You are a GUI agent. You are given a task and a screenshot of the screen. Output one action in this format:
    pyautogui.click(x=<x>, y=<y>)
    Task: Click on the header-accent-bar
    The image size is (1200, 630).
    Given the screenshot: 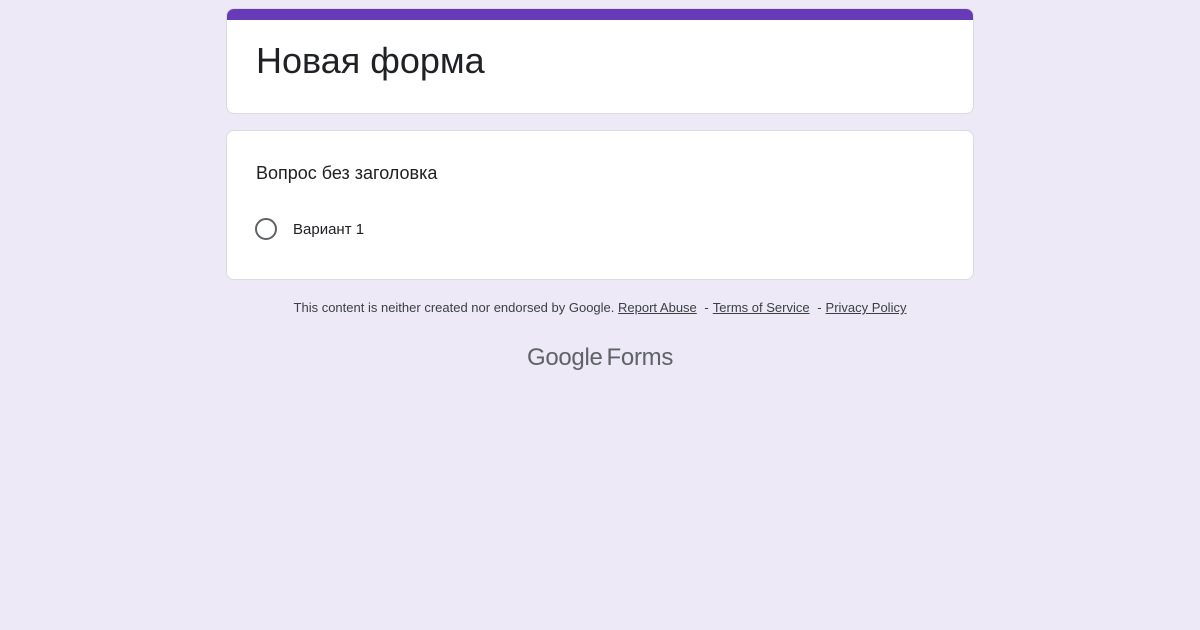 What is the action you would take?
    pyautogui.click(x=600, y=14)
    